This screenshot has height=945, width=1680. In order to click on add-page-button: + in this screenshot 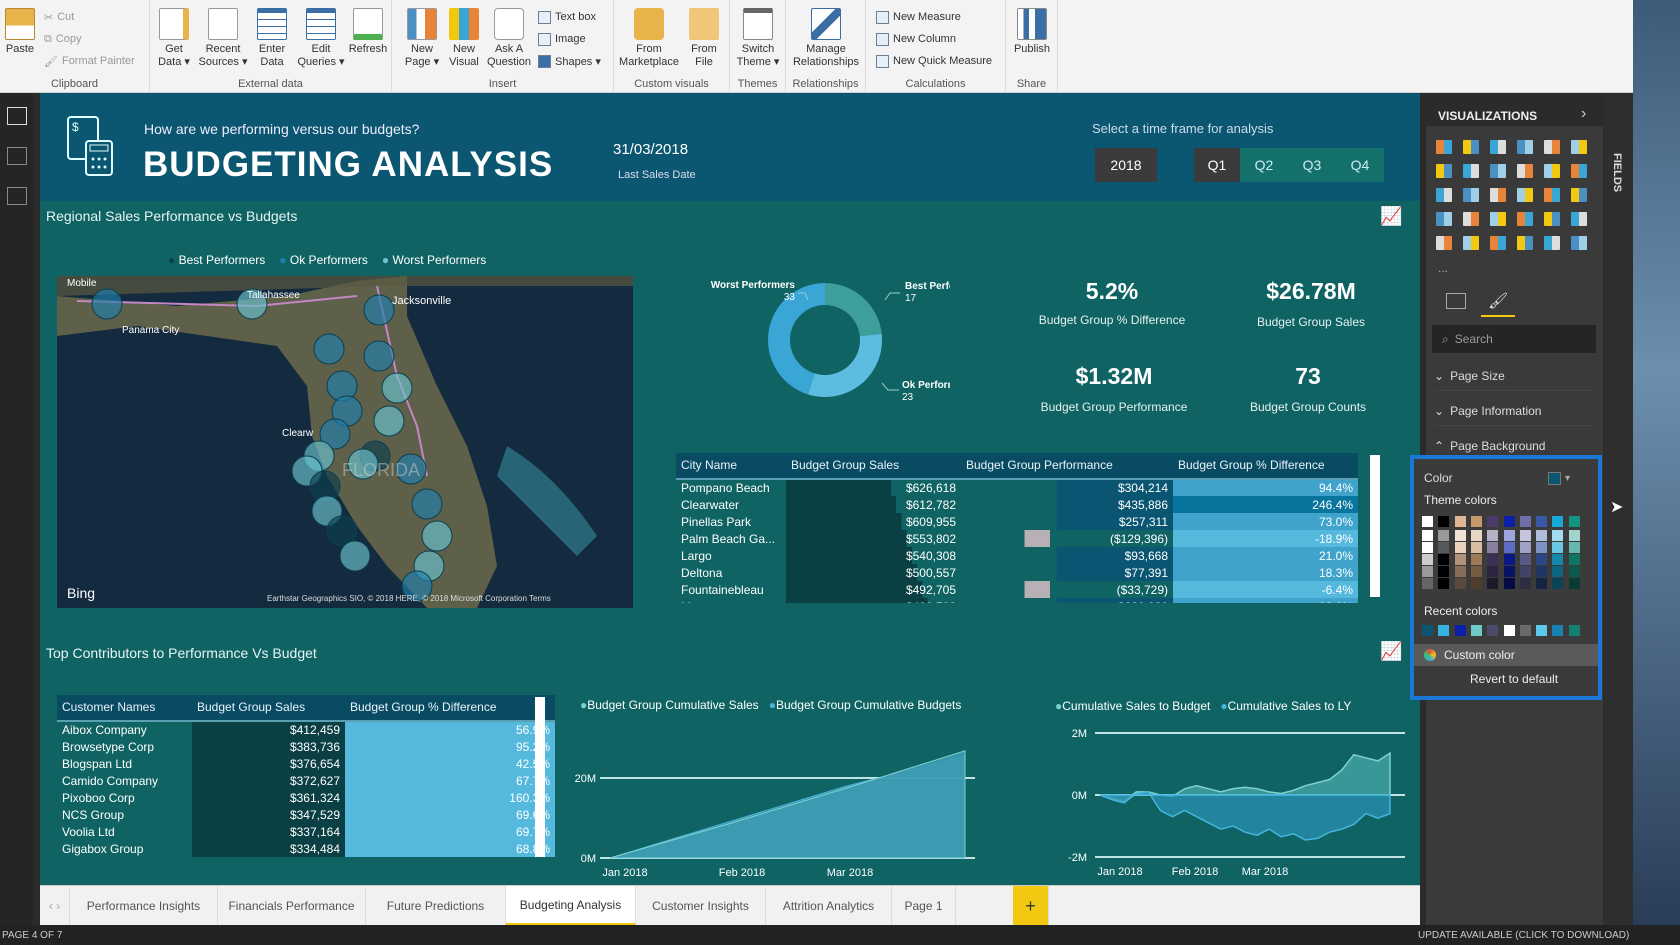, I will do `click(1031, 906)`.